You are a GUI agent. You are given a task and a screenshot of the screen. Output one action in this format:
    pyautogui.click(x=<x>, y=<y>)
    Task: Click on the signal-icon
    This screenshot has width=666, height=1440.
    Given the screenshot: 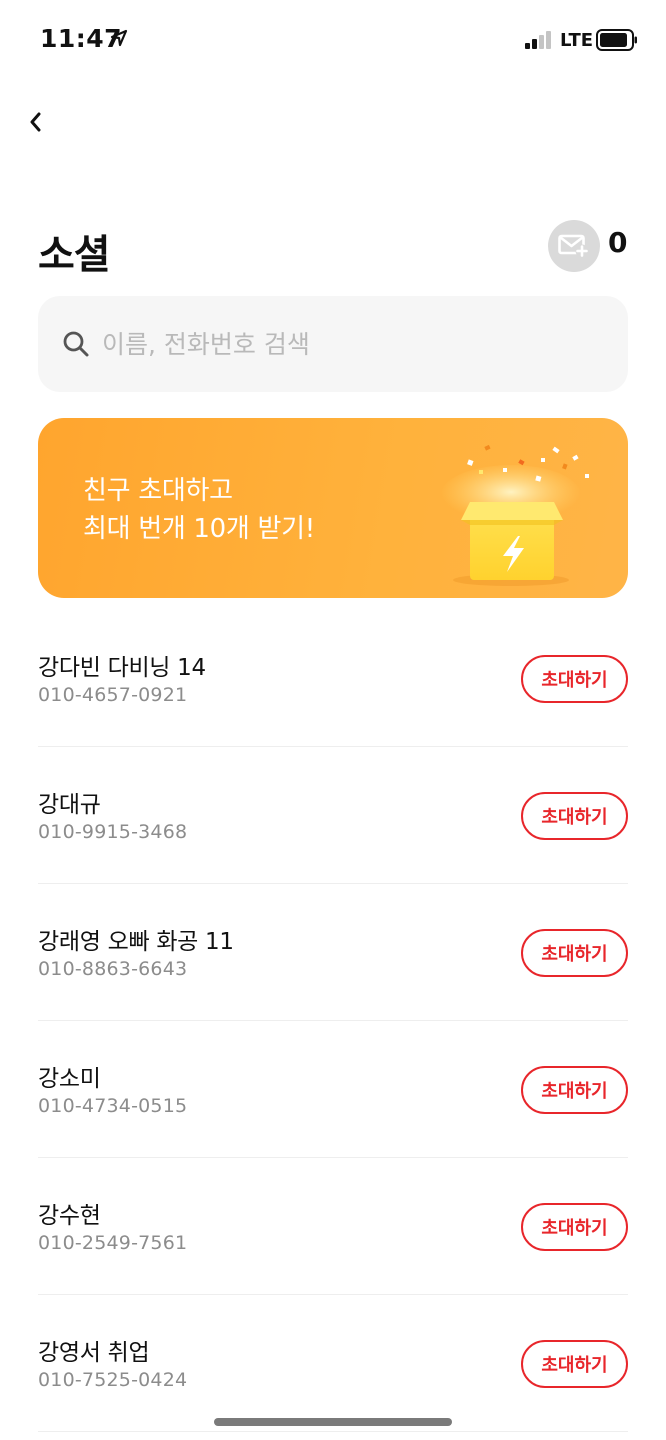 What is the action you would take?
    pyautogui.click(x=538, y=40)
    